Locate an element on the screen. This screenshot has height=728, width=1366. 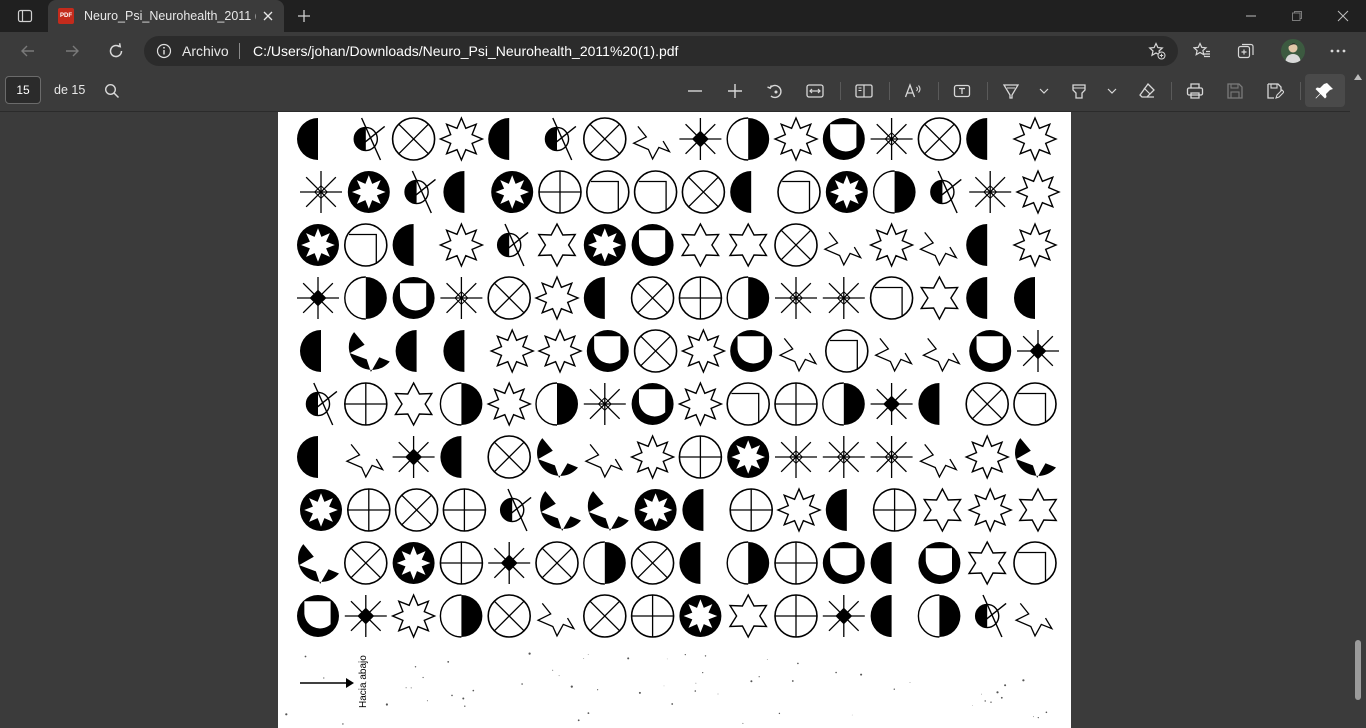
page-view-icon is located at coordinates (864, 91).